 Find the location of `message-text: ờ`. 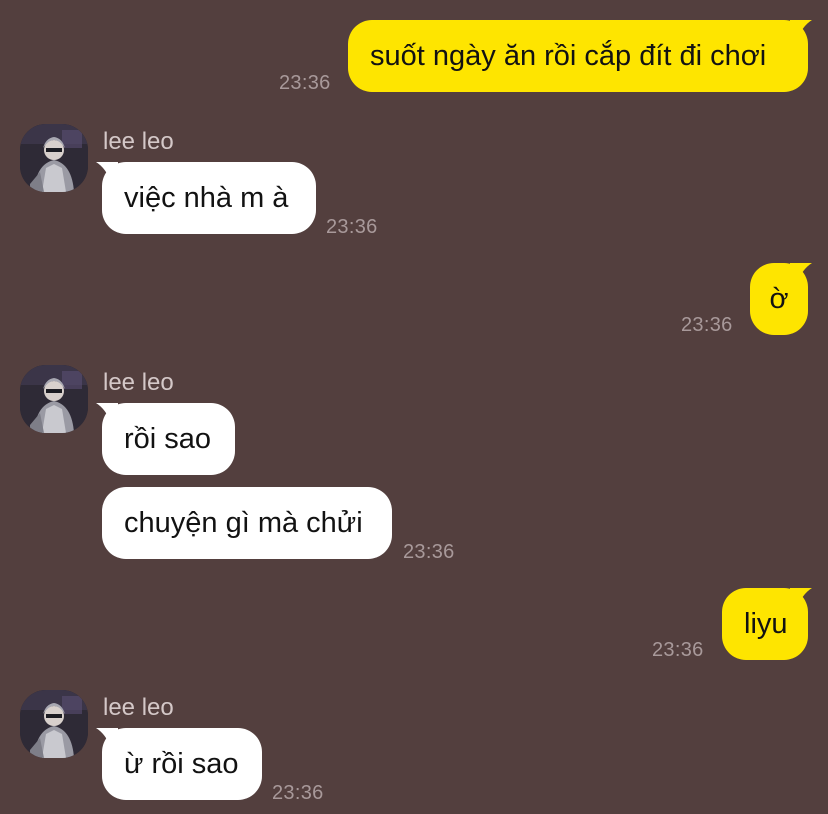

message-text: ờ is located at coordinates (779, 298).